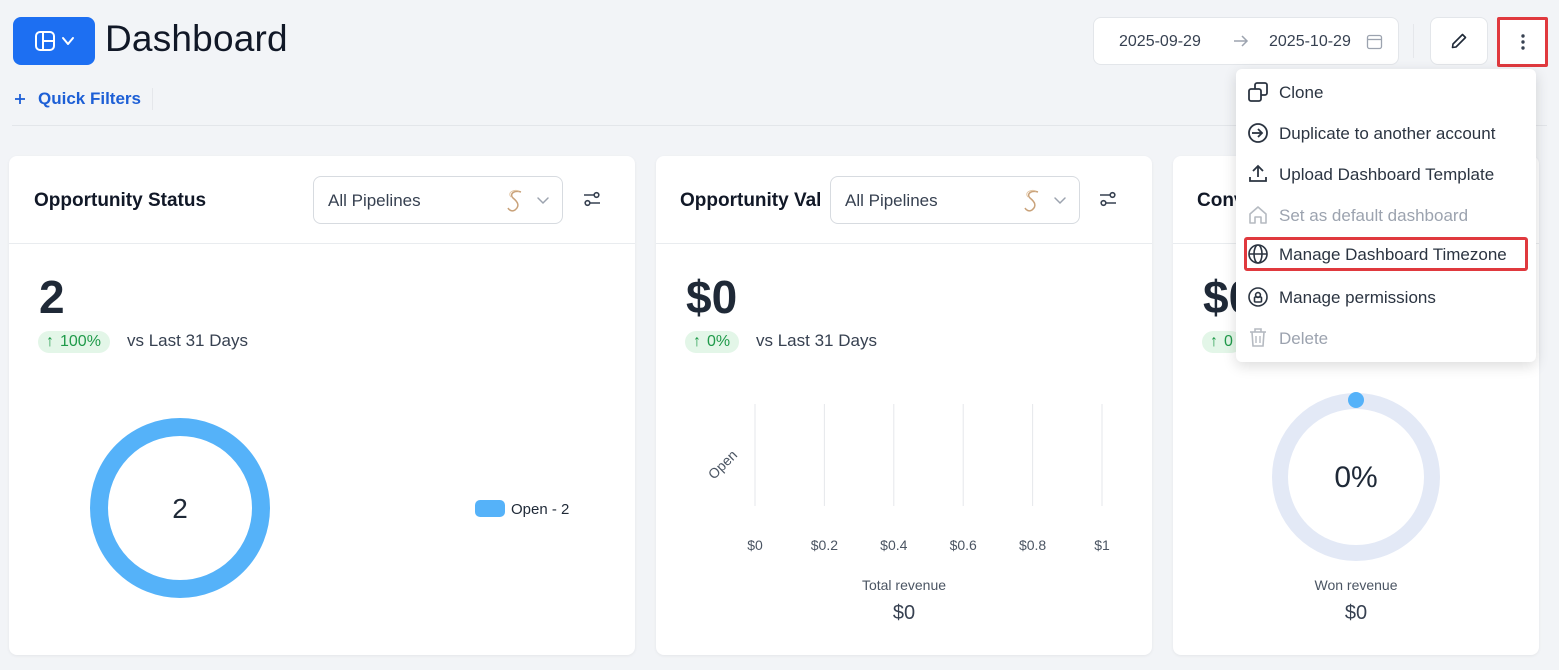 The height and width of the screenshot is (670, 1559). Describe the element at coordinates (1258, 297) in the screenshot. I see `lock-icon` at that location.